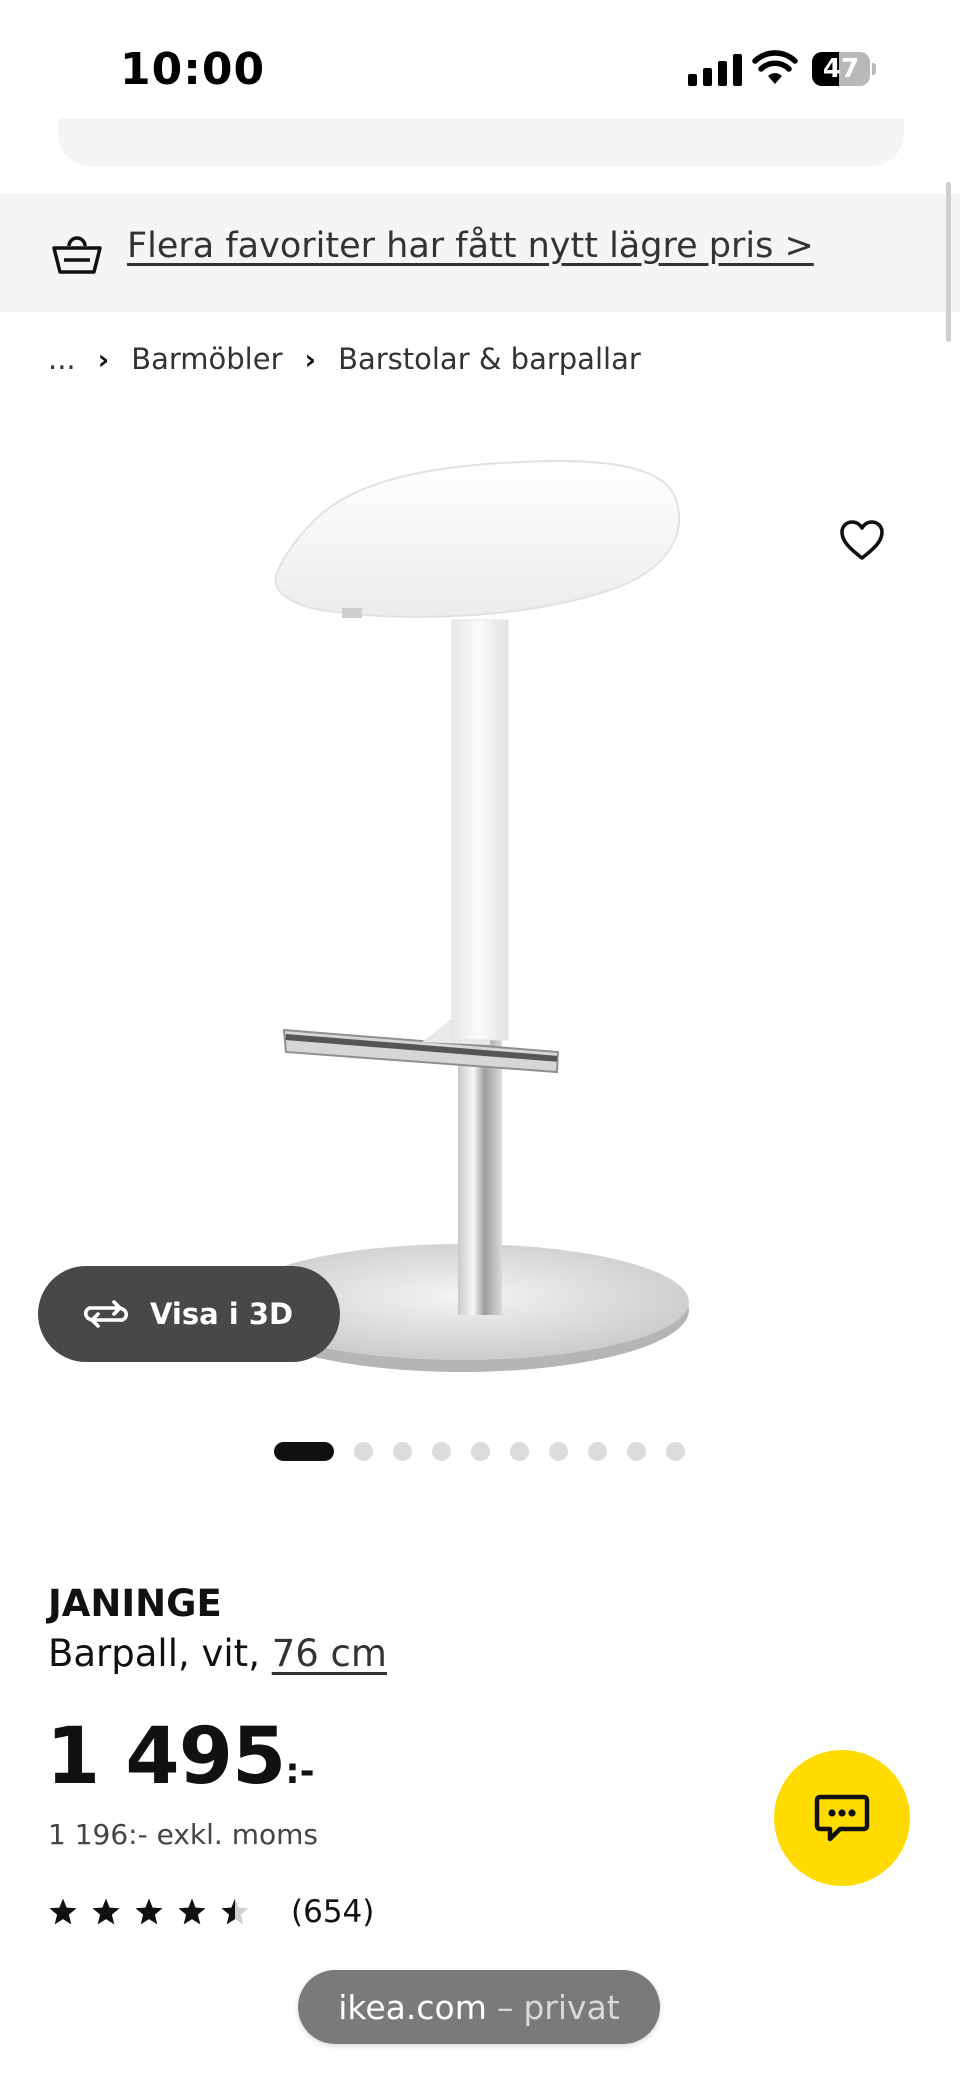  Describe the element at coordinates (775, 67) in the screenshot. I see `wifi-icon` at that location.